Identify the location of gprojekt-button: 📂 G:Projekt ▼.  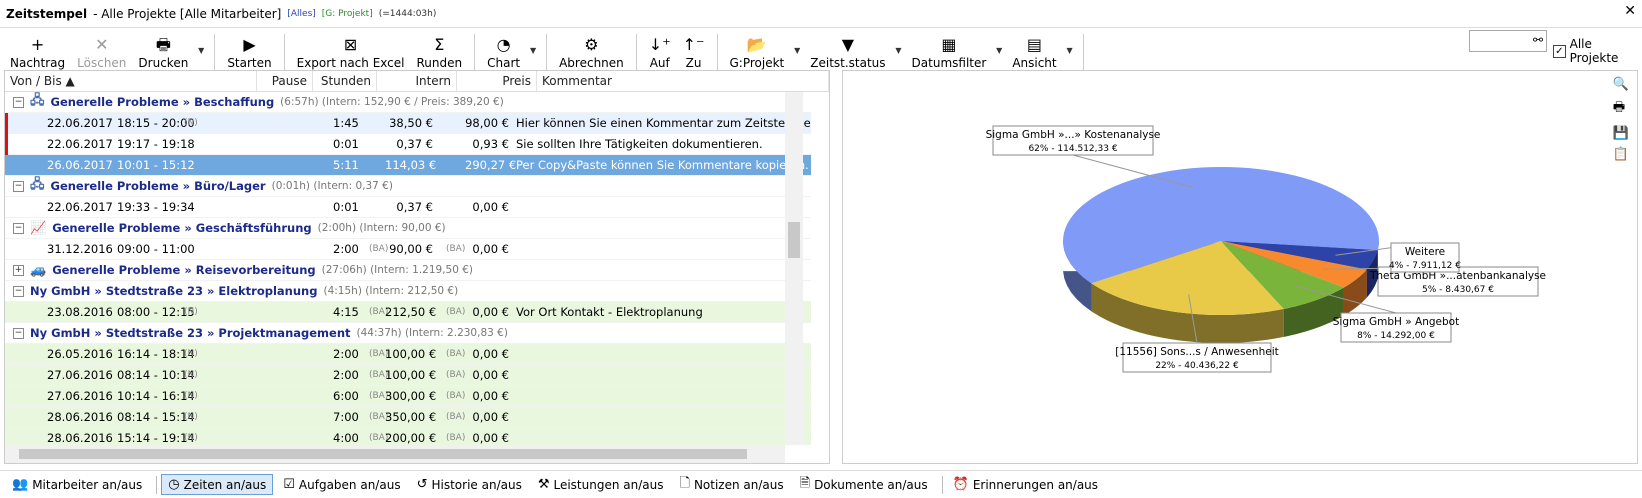
(762, 51).